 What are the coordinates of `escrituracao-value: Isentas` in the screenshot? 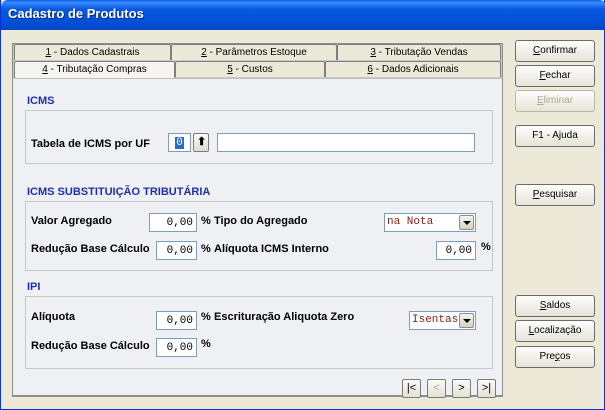 It's located at (435, 320).